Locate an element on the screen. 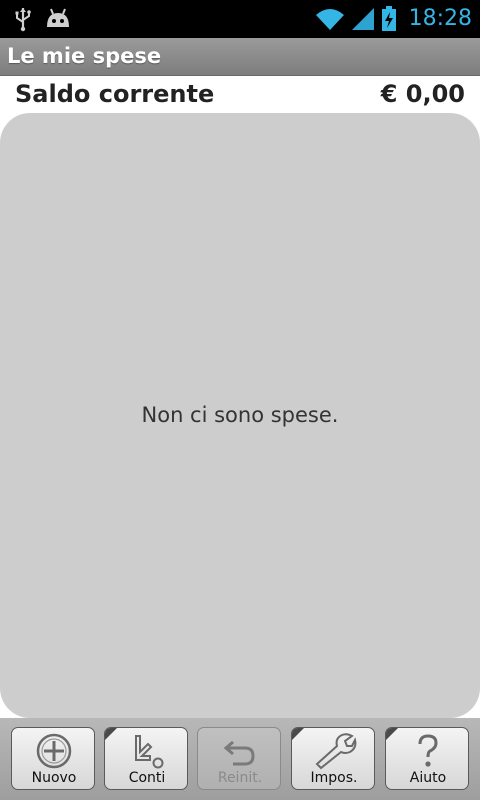  add-circle-icon is located at coordinates (53, 751).